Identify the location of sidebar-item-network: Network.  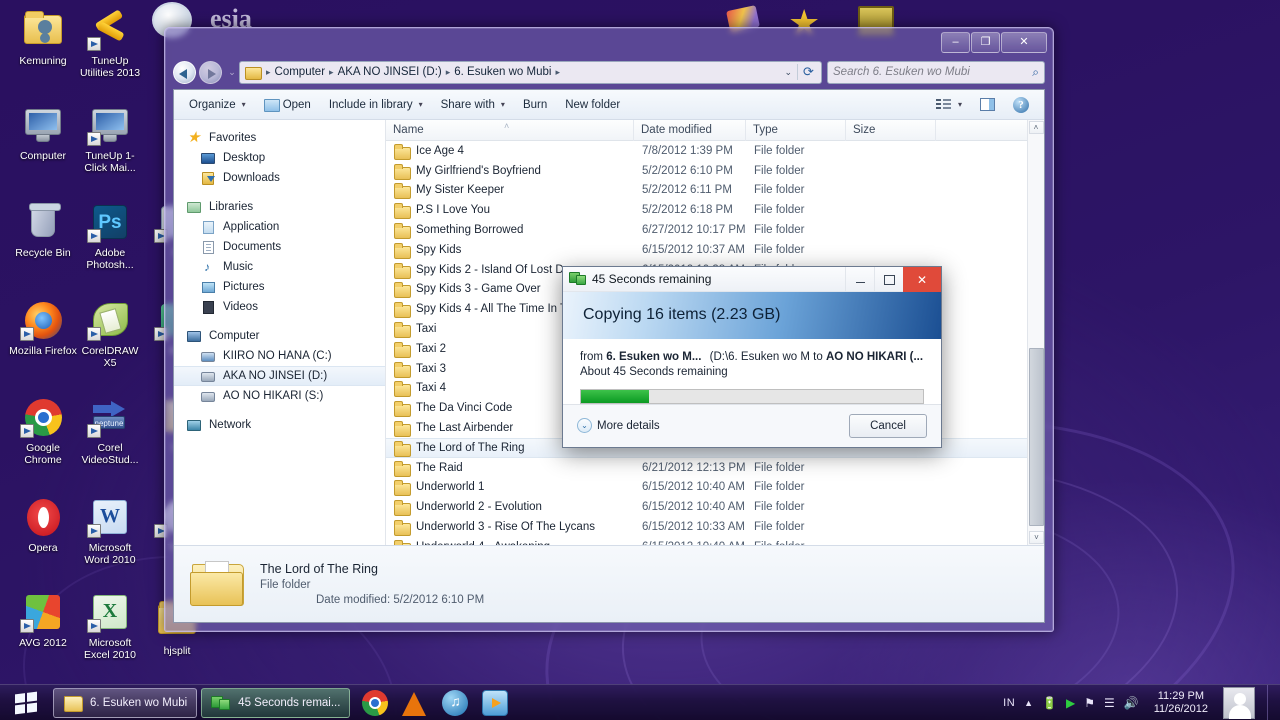
(279, 425).